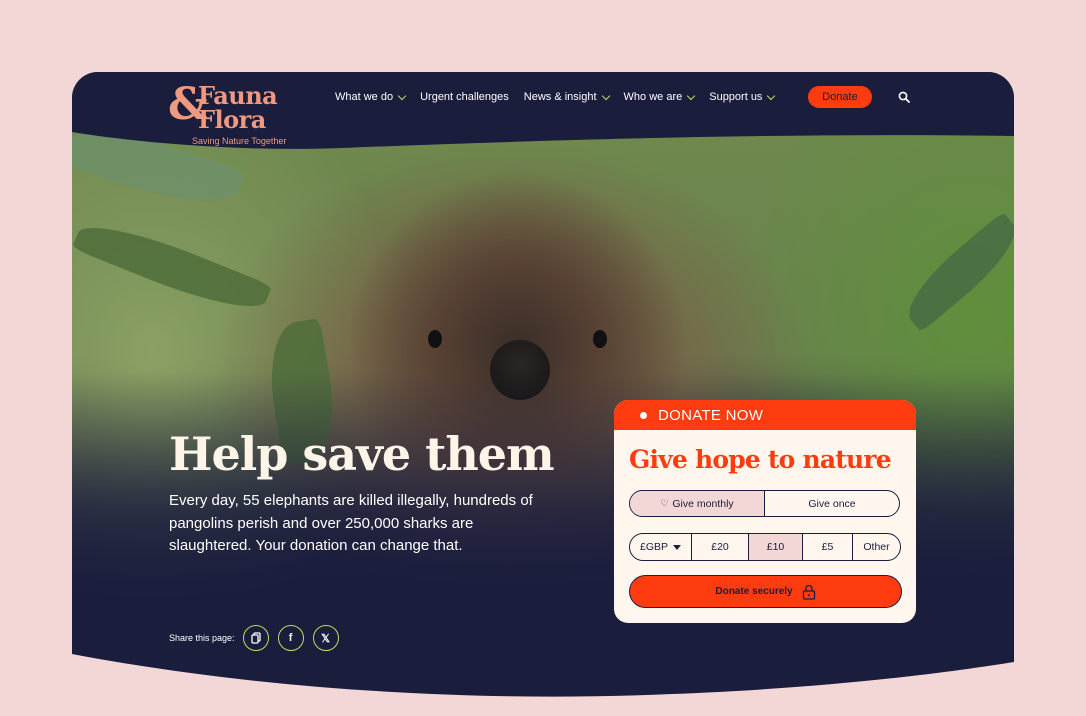 This screenshot has height=716, width=1086. I want to click on donate-securely-button: Donate securely, so click(765, 591).